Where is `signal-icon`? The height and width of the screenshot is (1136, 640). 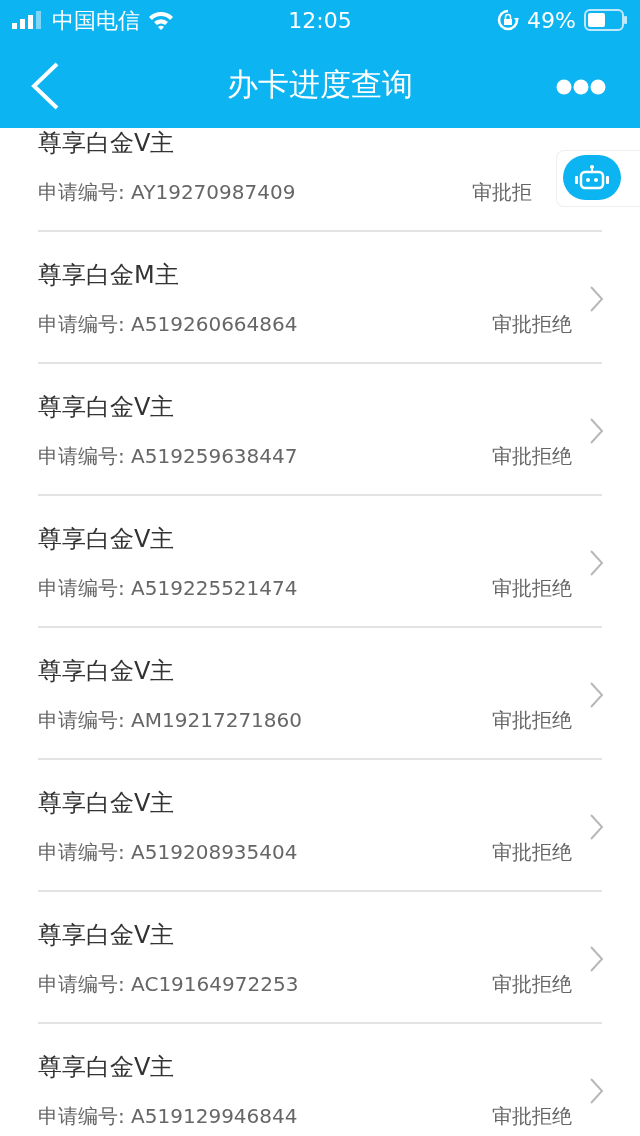
signal-icon is located at coordinates (28, 20).